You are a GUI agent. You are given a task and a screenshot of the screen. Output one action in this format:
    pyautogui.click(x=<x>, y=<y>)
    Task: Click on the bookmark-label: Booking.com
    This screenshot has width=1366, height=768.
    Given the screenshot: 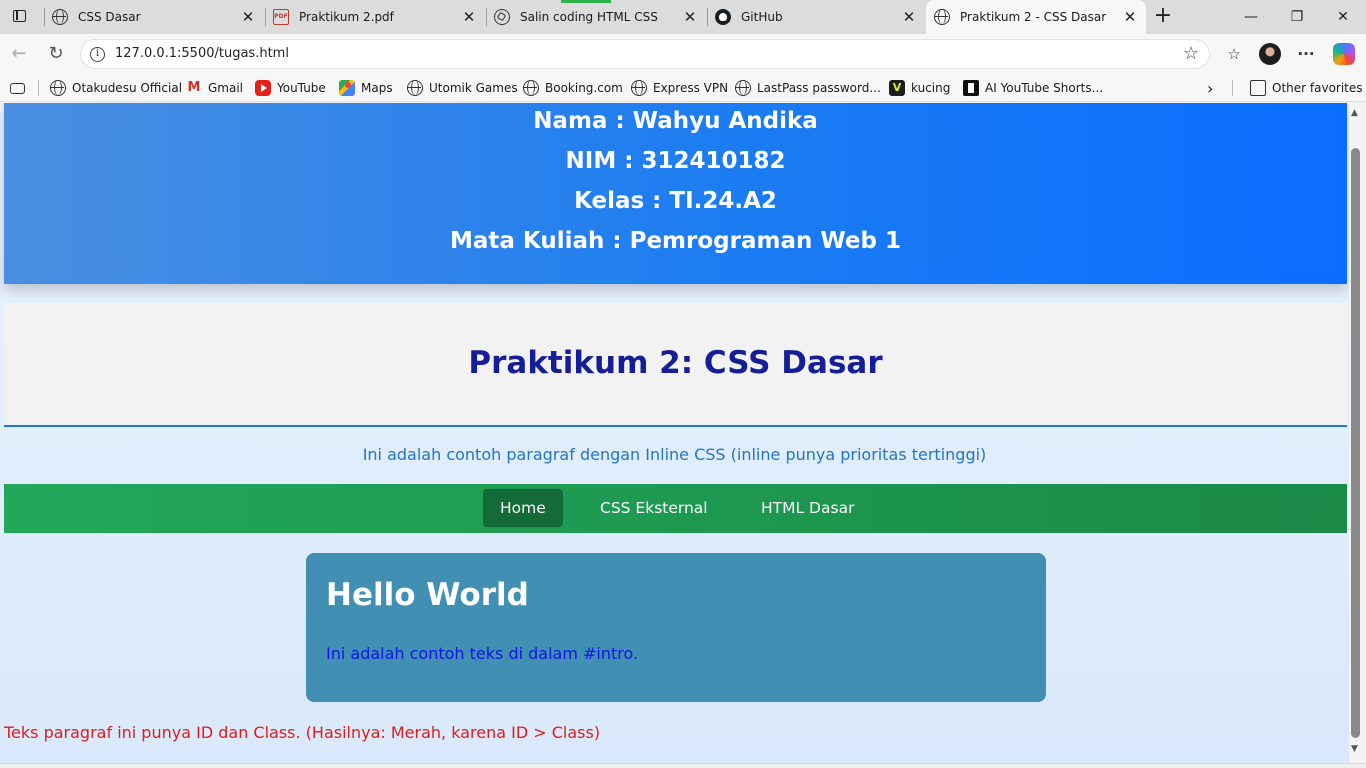 What is the action you would take?
    pyautogui.click(x=584, y=88)
    